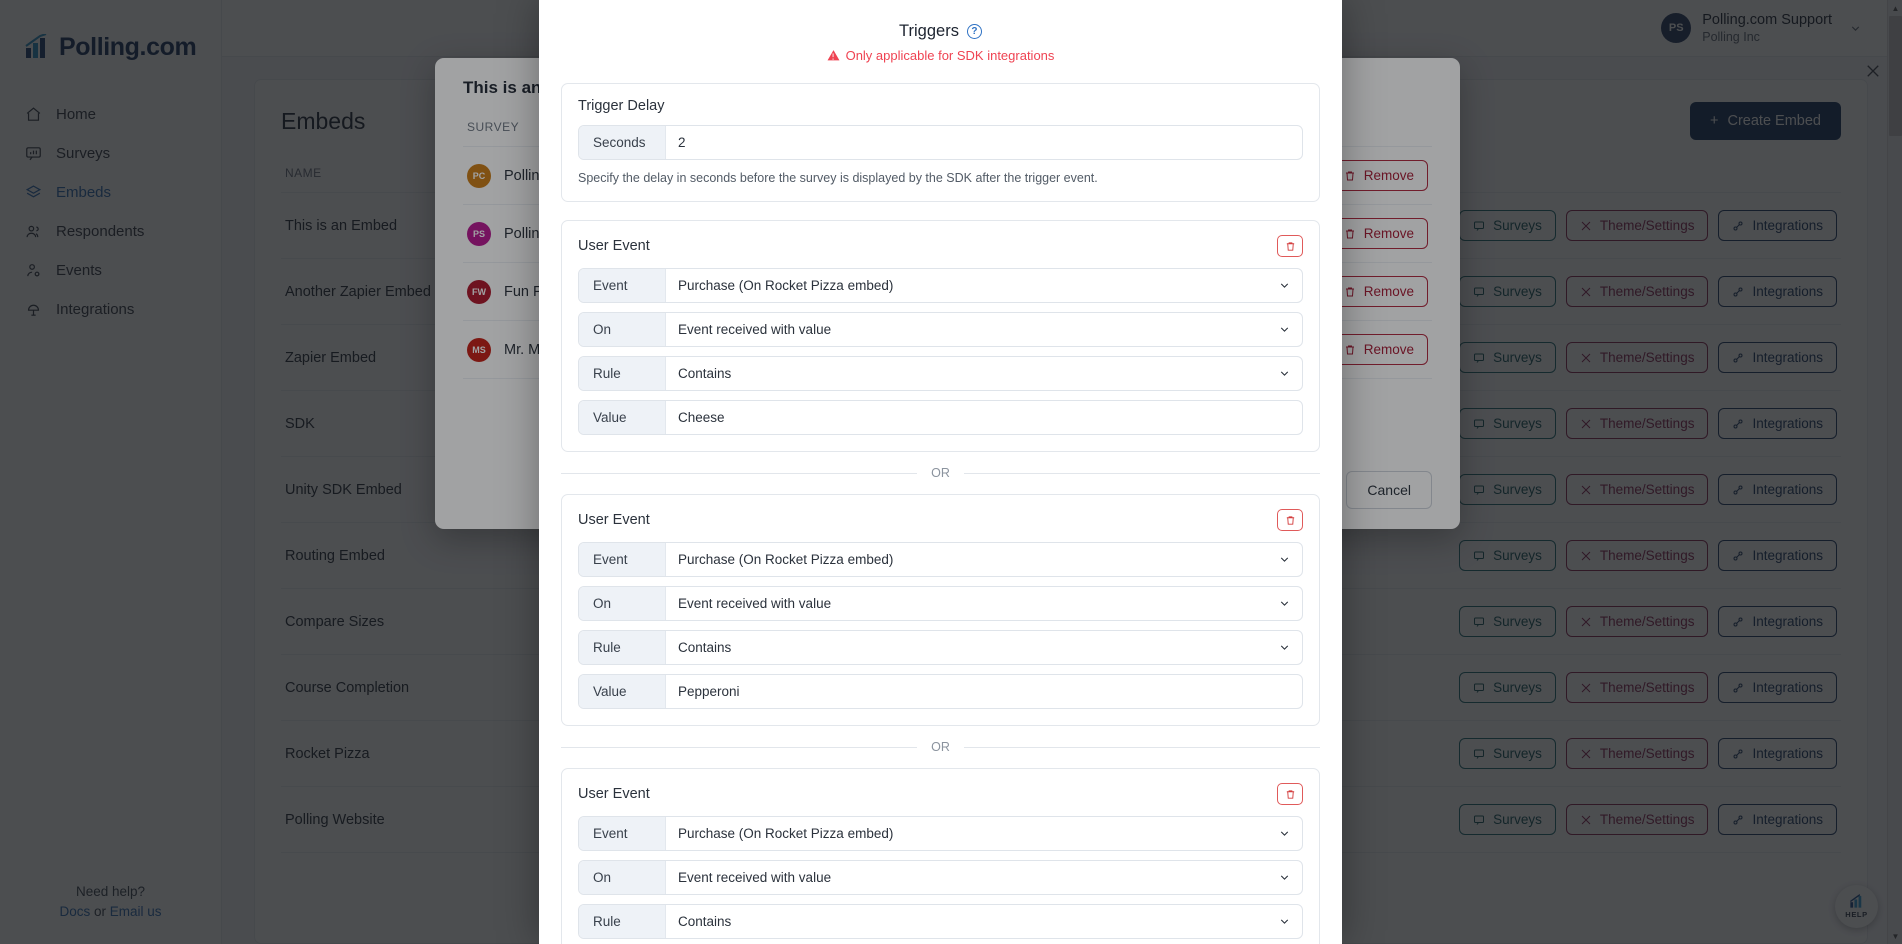 The width and height of the screenshot is (1902, 944). I want to click on warning-triangle-icon, so click(833, 55).